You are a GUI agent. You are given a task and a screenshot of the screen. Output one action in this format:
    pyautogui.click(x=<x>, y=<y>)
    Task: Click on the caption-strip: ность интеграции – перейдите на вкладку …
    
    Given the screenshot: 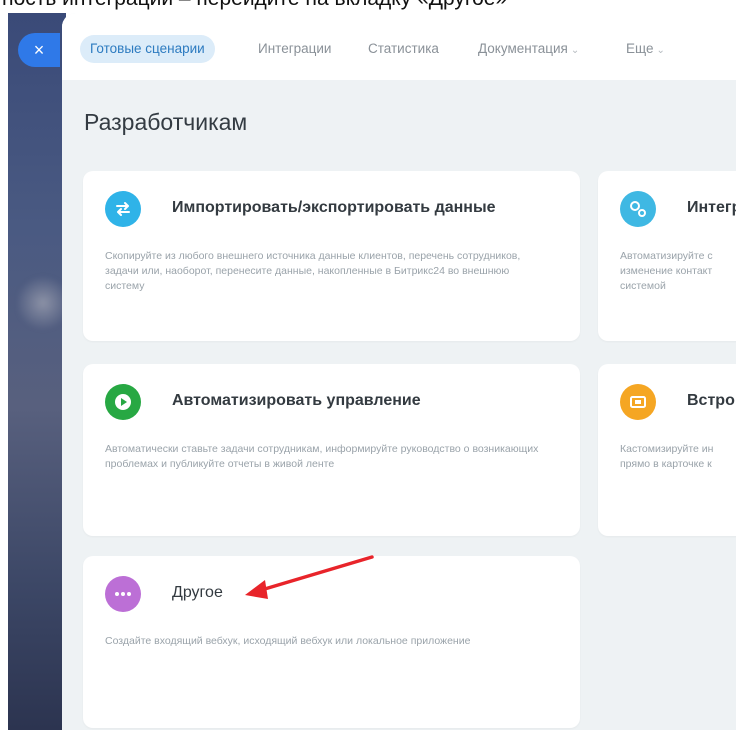 What is the action you would take?
    pyautogui.click(x=368, y=6)
    